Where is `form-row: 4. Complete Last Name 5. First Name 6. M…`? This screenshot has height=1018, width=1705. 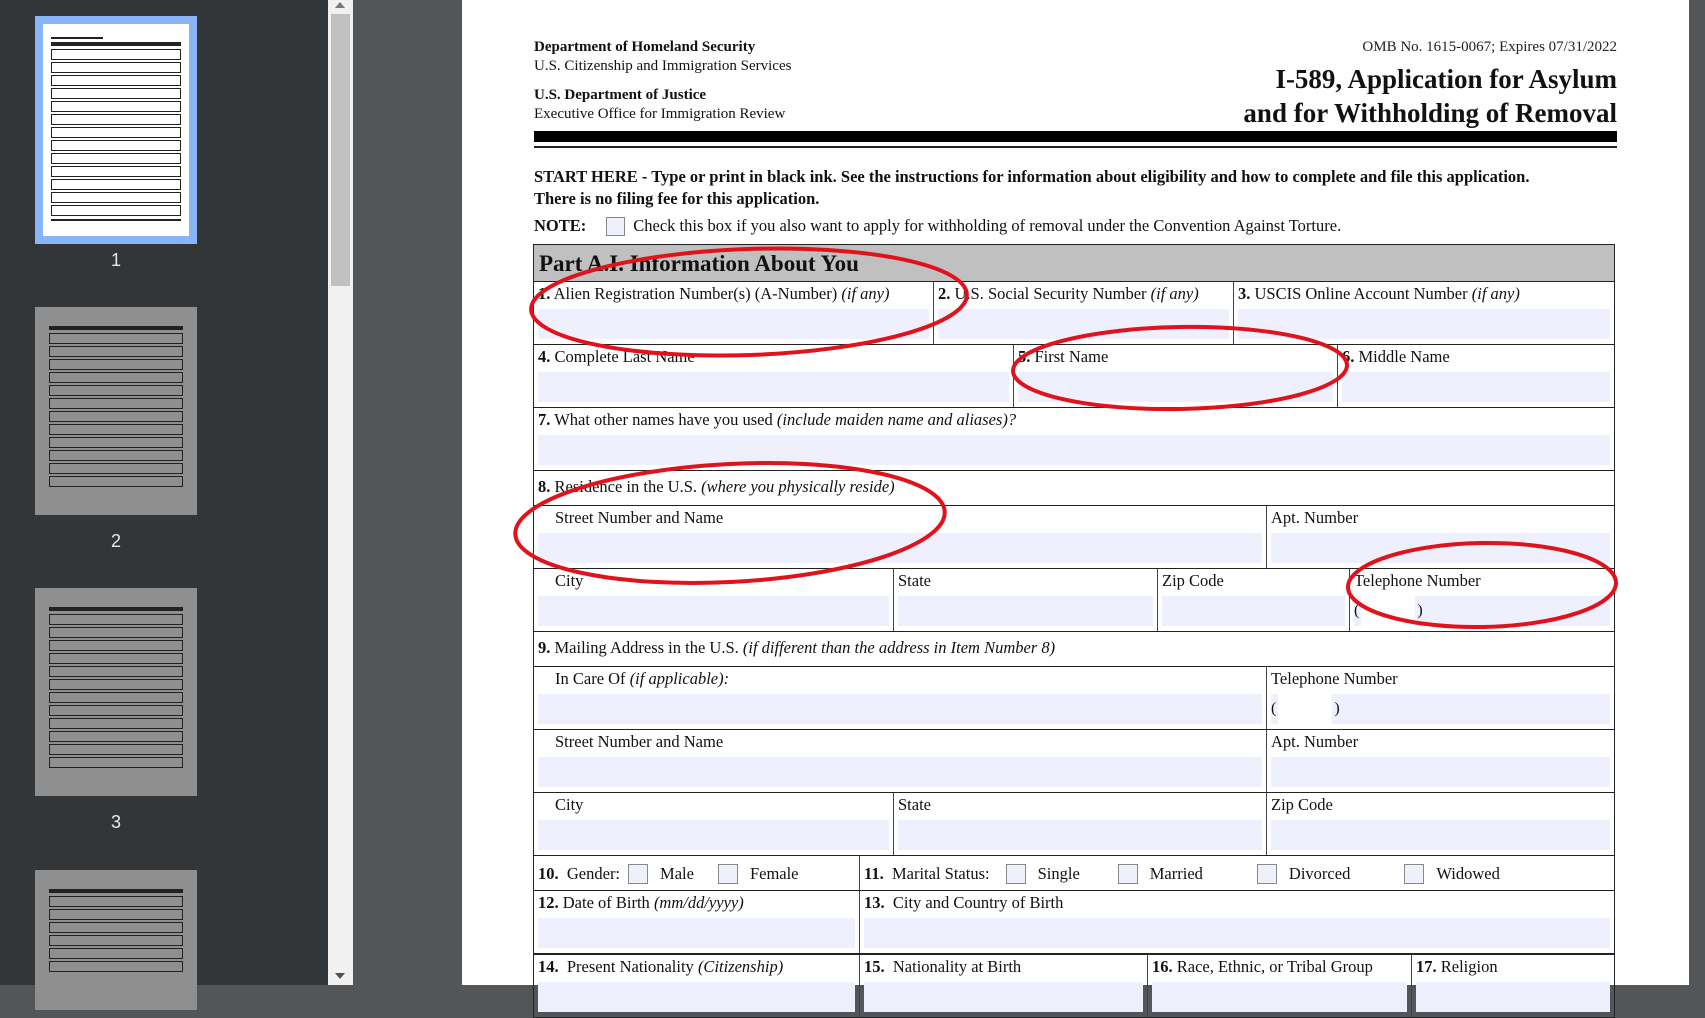
form-row: 4. Complete Last Name 5. First Name 6. M… is located at coordinates (1074, 376).